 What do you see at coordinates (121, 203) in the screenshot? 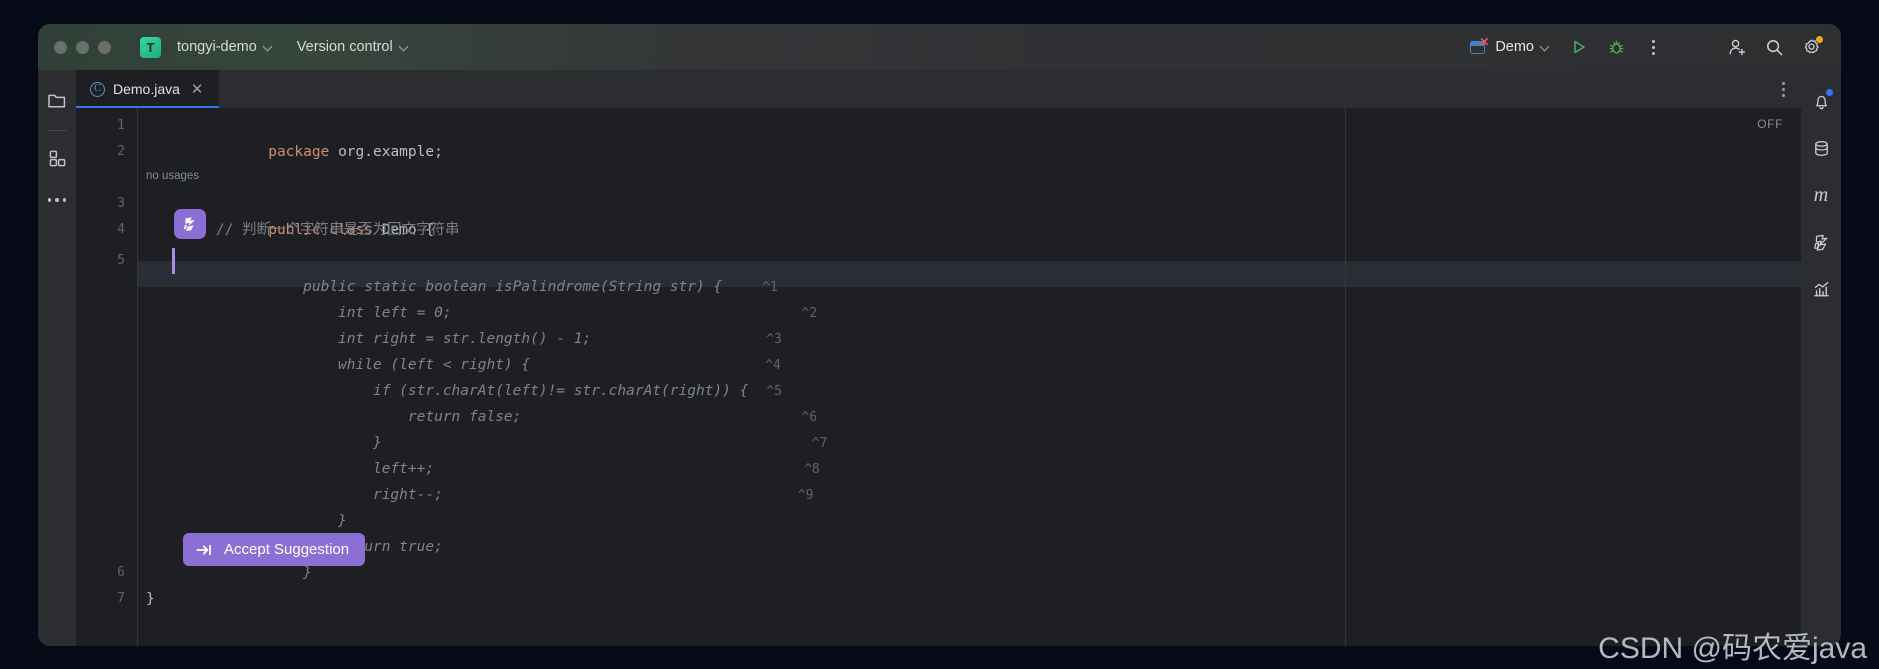
I see `line-number: 3` at bounding box center [121, 203].